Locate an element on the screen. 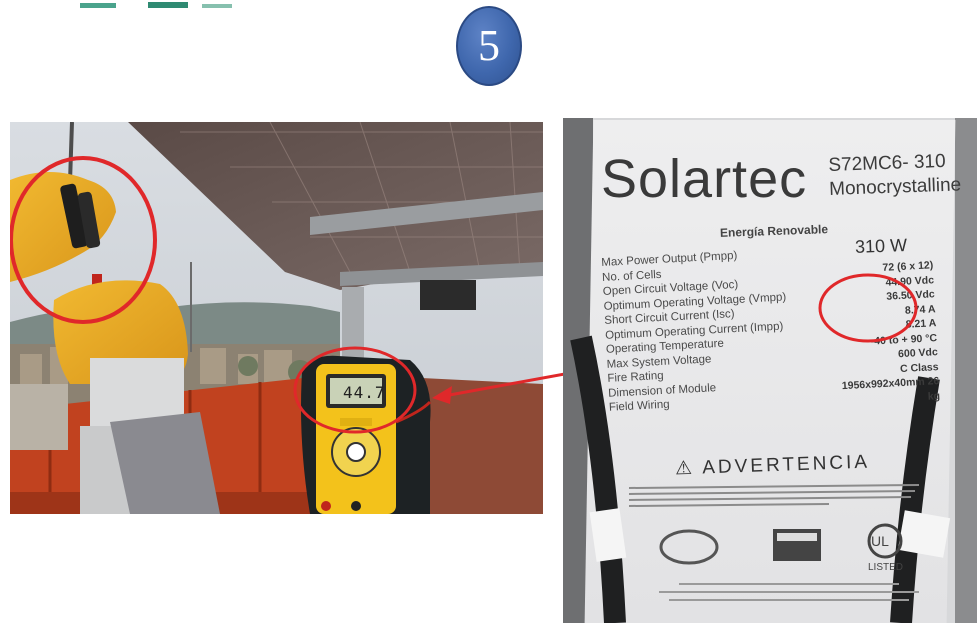  step-number: 5 is located at coordinates (489, 45).